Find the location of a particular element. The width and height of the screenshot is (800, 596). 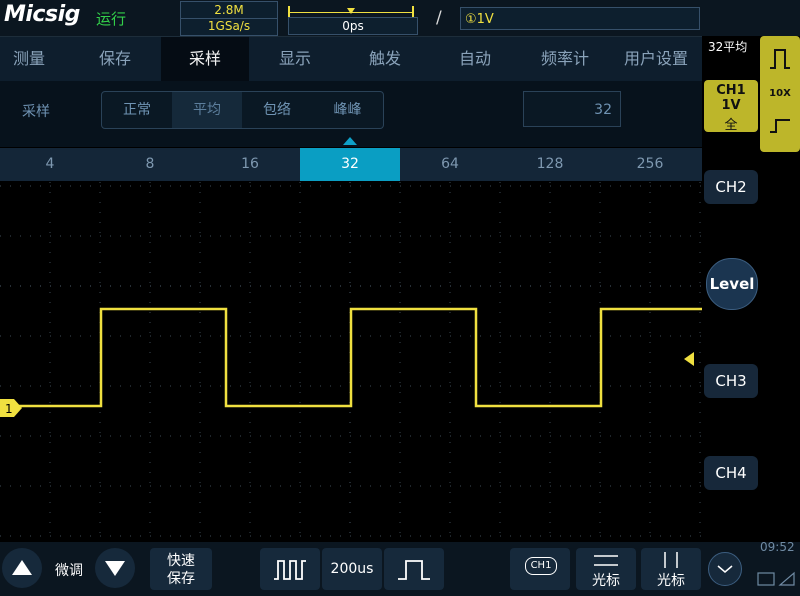

cursor-label-2: 光标 is located at coordinates (671, 581).